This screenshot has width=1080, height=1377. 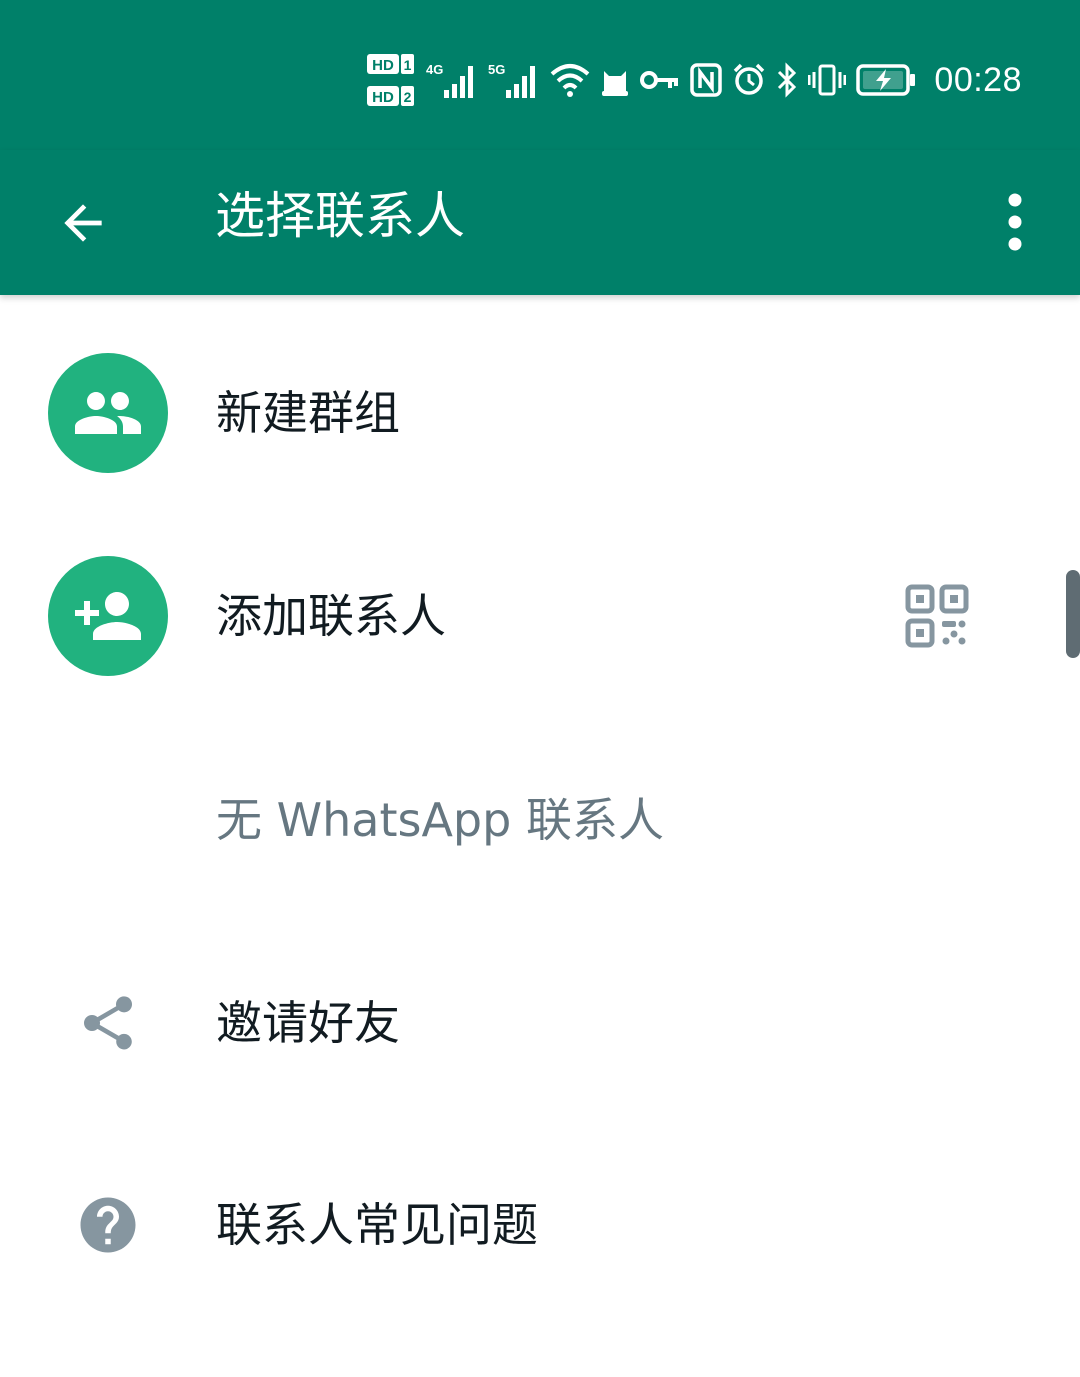 I want to click on scrollbar, so click(x=1073, y=614).